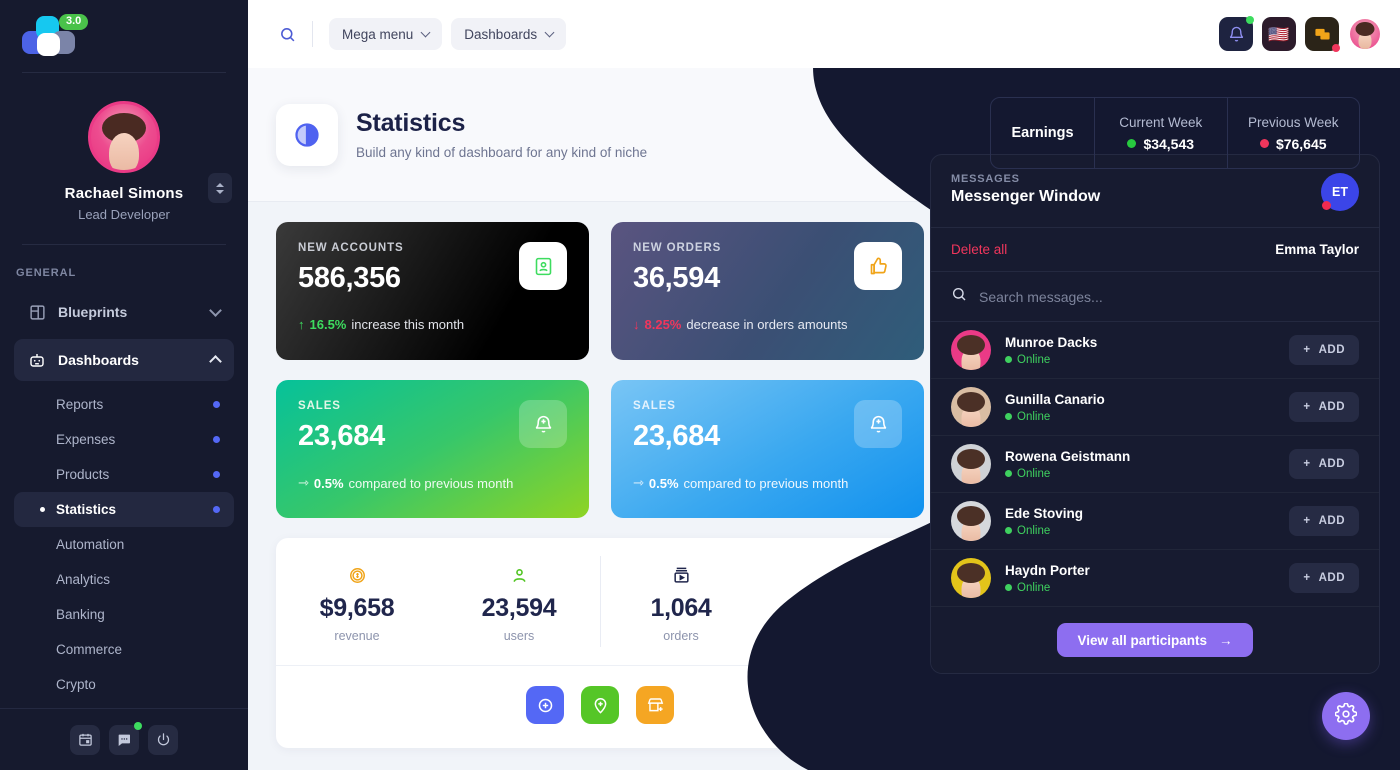 The height and width of the screenshot is (770, 1400). Describe the element at coordinates (1155, 407) in the screenshot. I see `list-item: Gunilla Canario Online + ADD` at that location.